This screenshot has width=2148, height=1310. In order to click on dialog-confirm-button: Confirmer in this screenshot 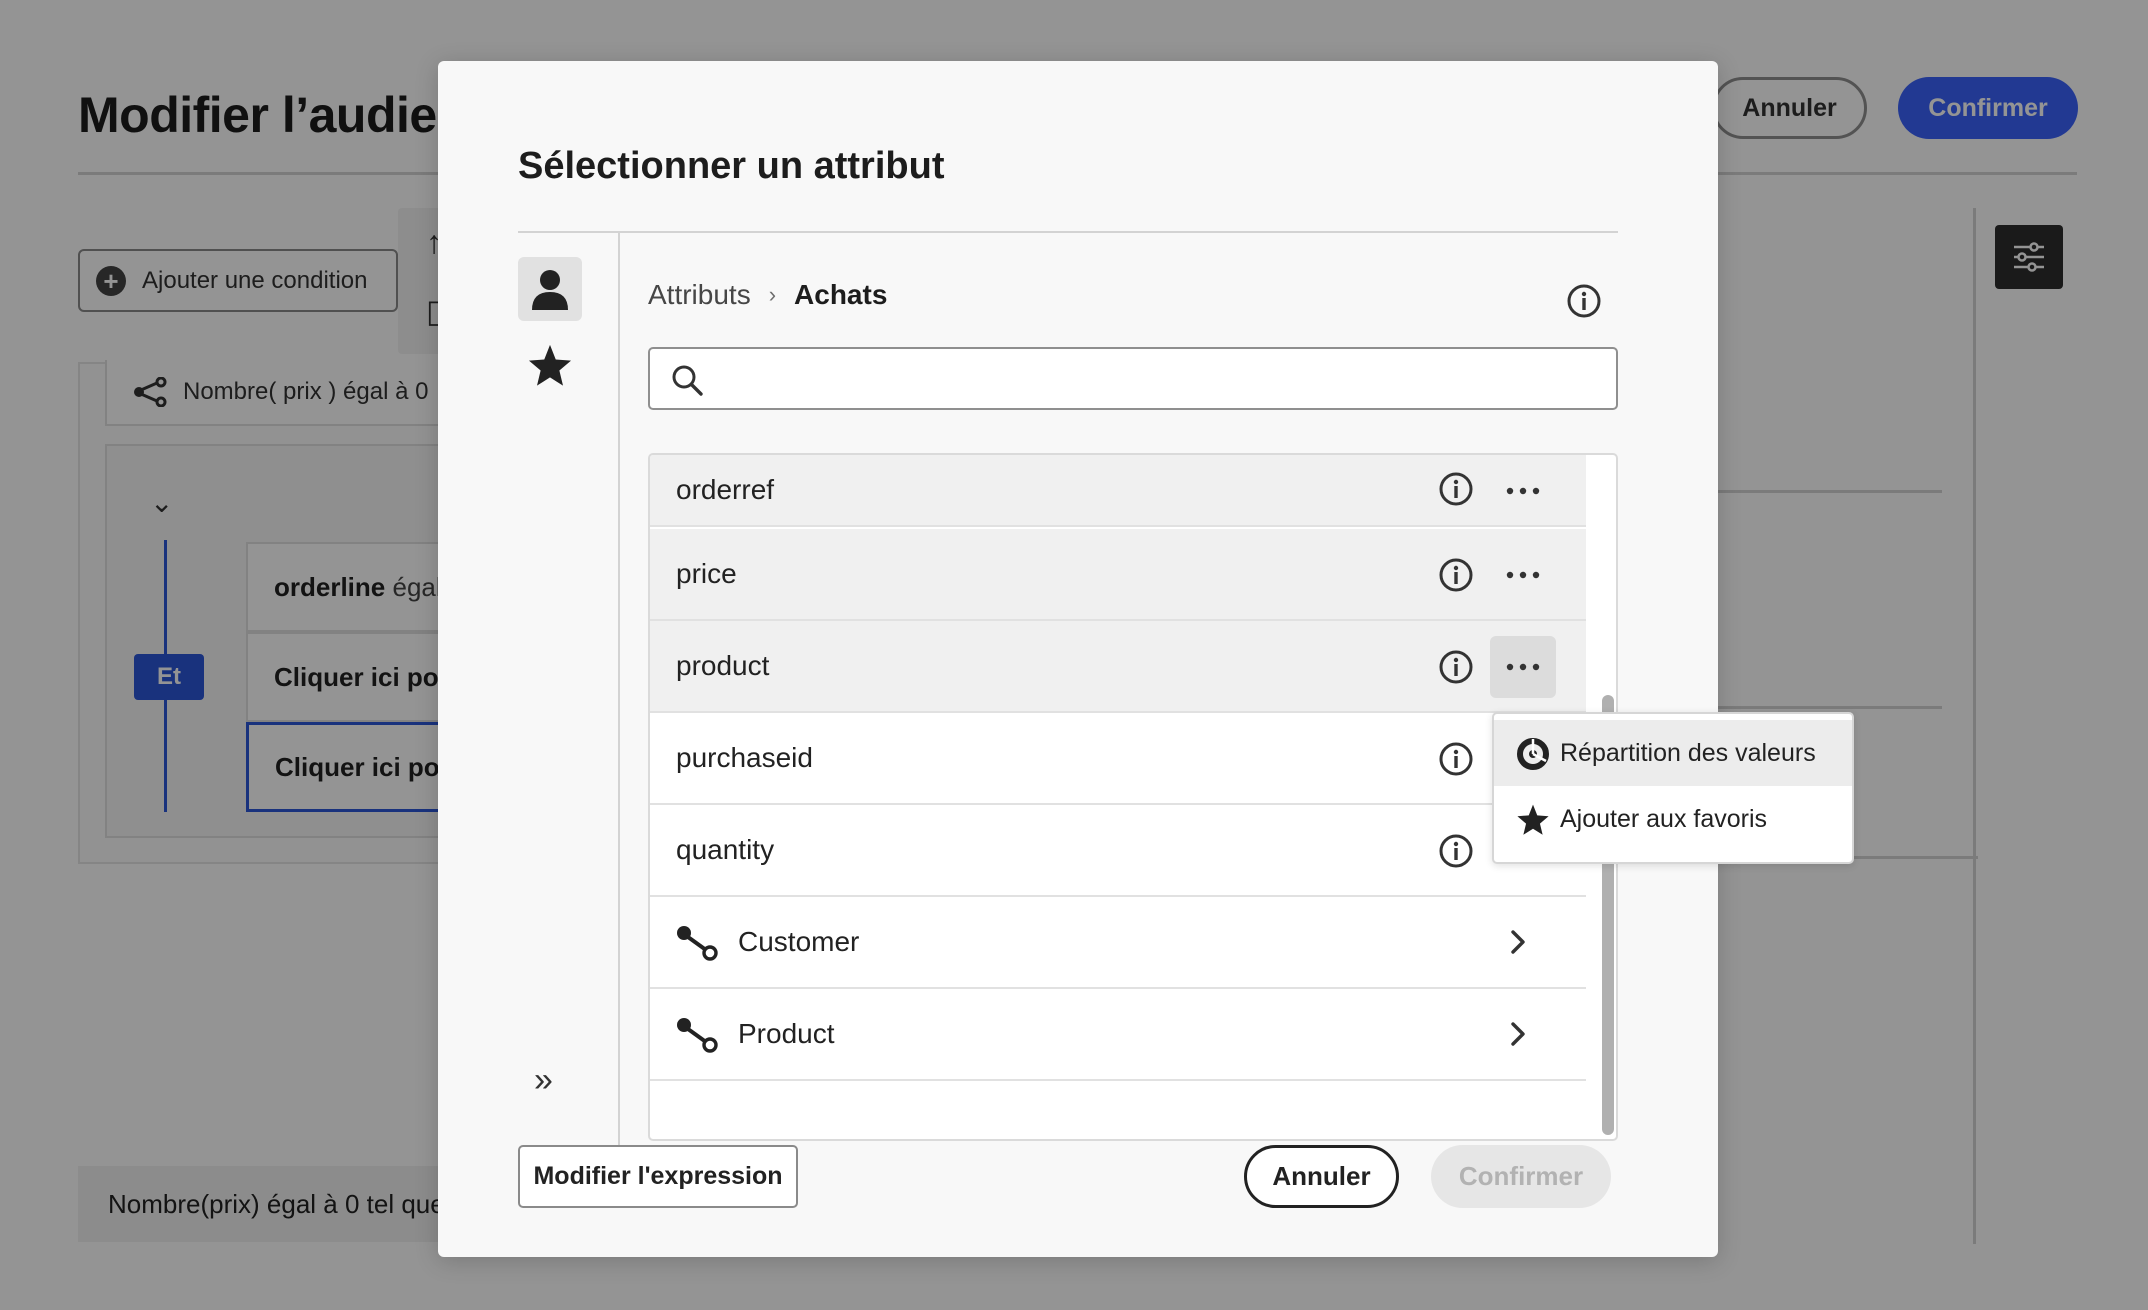, I will do `click(1521, 1176)`.